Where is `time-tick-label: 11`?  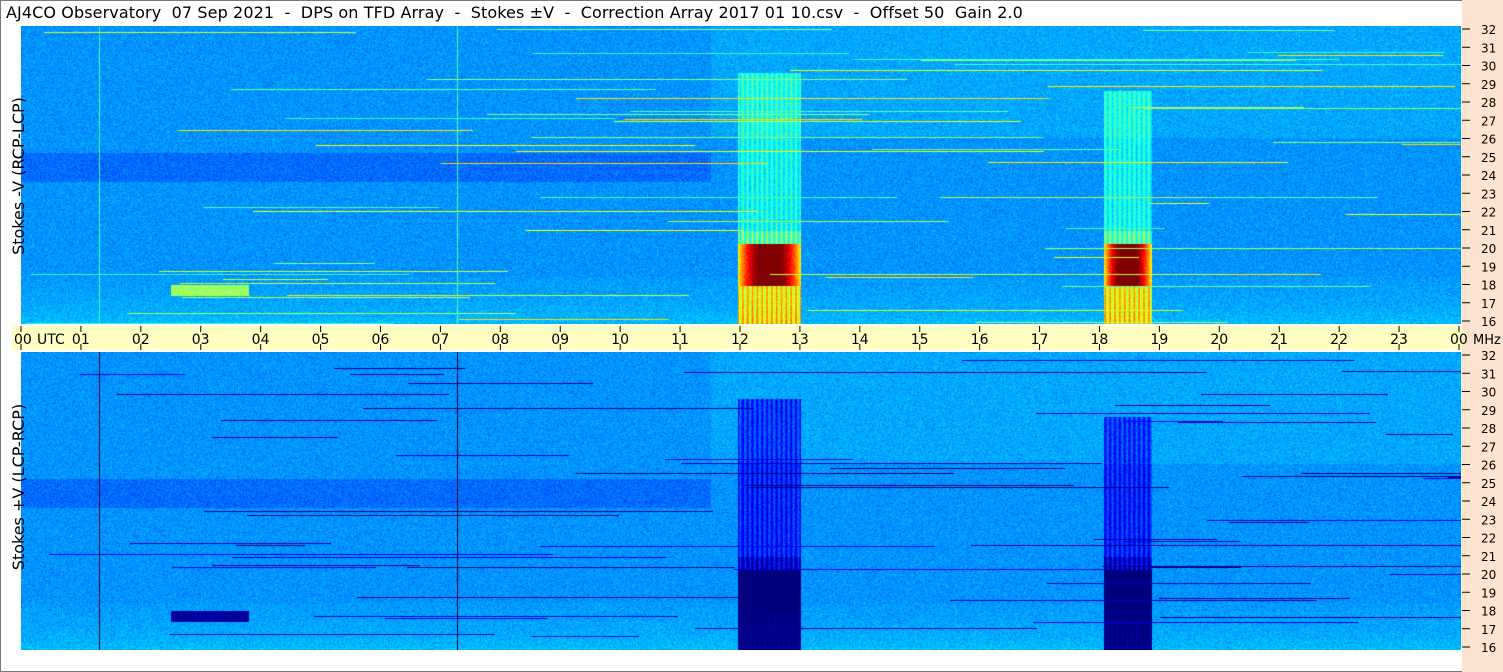 time-tick-label: 11 is located at coordinates (680, 340).